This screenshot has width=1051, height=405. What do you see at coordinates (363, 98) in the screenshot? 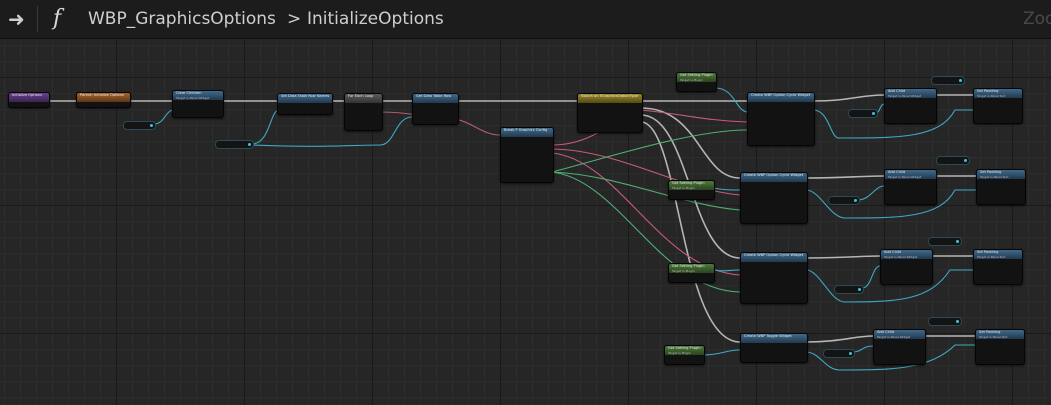
I see `node-title: For Each Loop` at bounding box center [363, 98].